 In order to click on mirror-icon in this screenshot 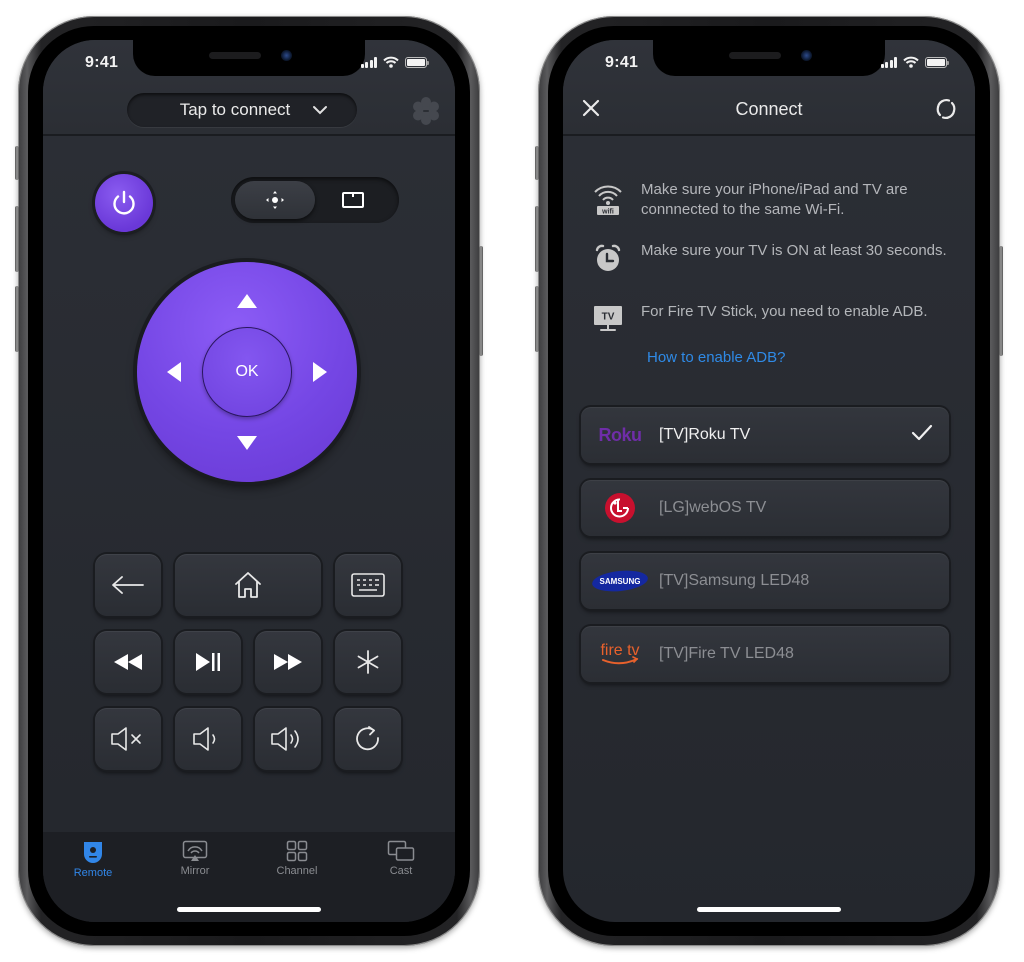, I will do `click(195, 850)`.